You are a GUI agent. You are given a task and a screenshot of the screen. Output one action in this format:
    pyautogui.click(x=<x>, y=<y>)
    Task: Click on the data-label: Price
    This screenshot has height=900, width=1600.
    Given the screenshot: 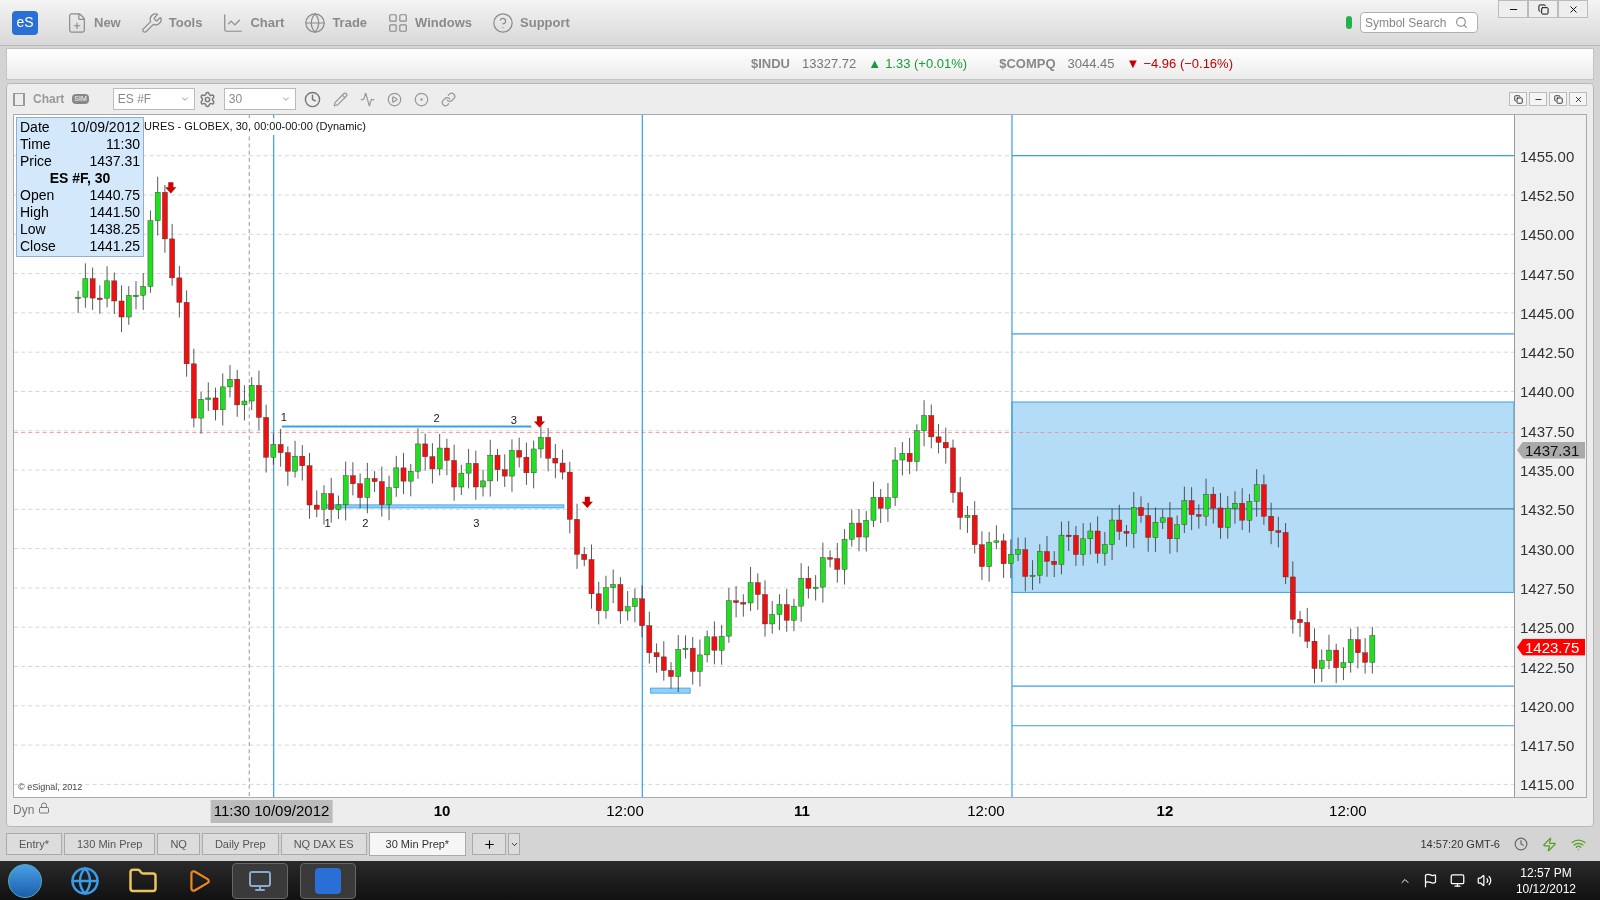 What is the action you would take?
    pyautogui.click(x=36, y=161)
    